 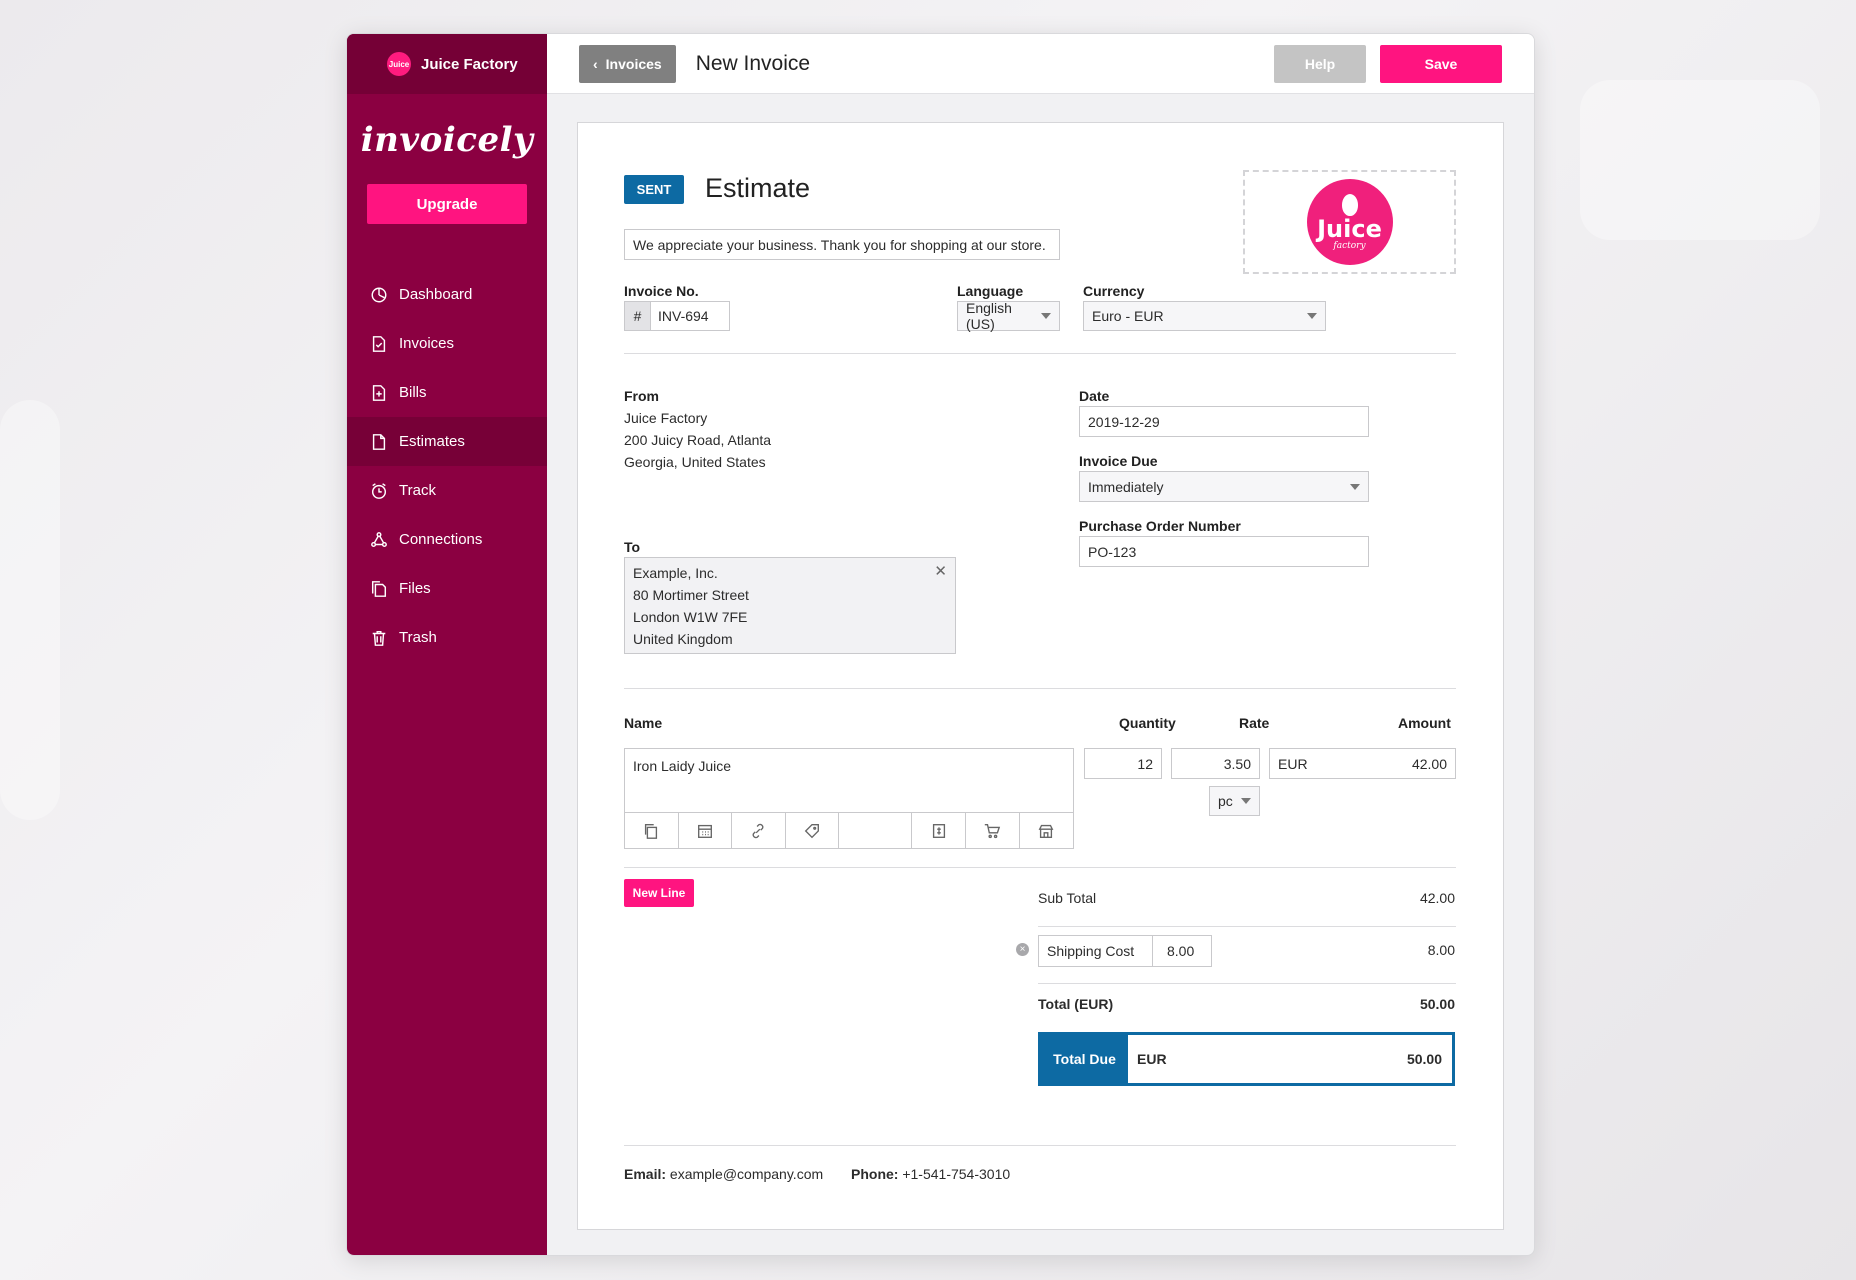 I want to click on files-icon, so click(x=379, y=589).